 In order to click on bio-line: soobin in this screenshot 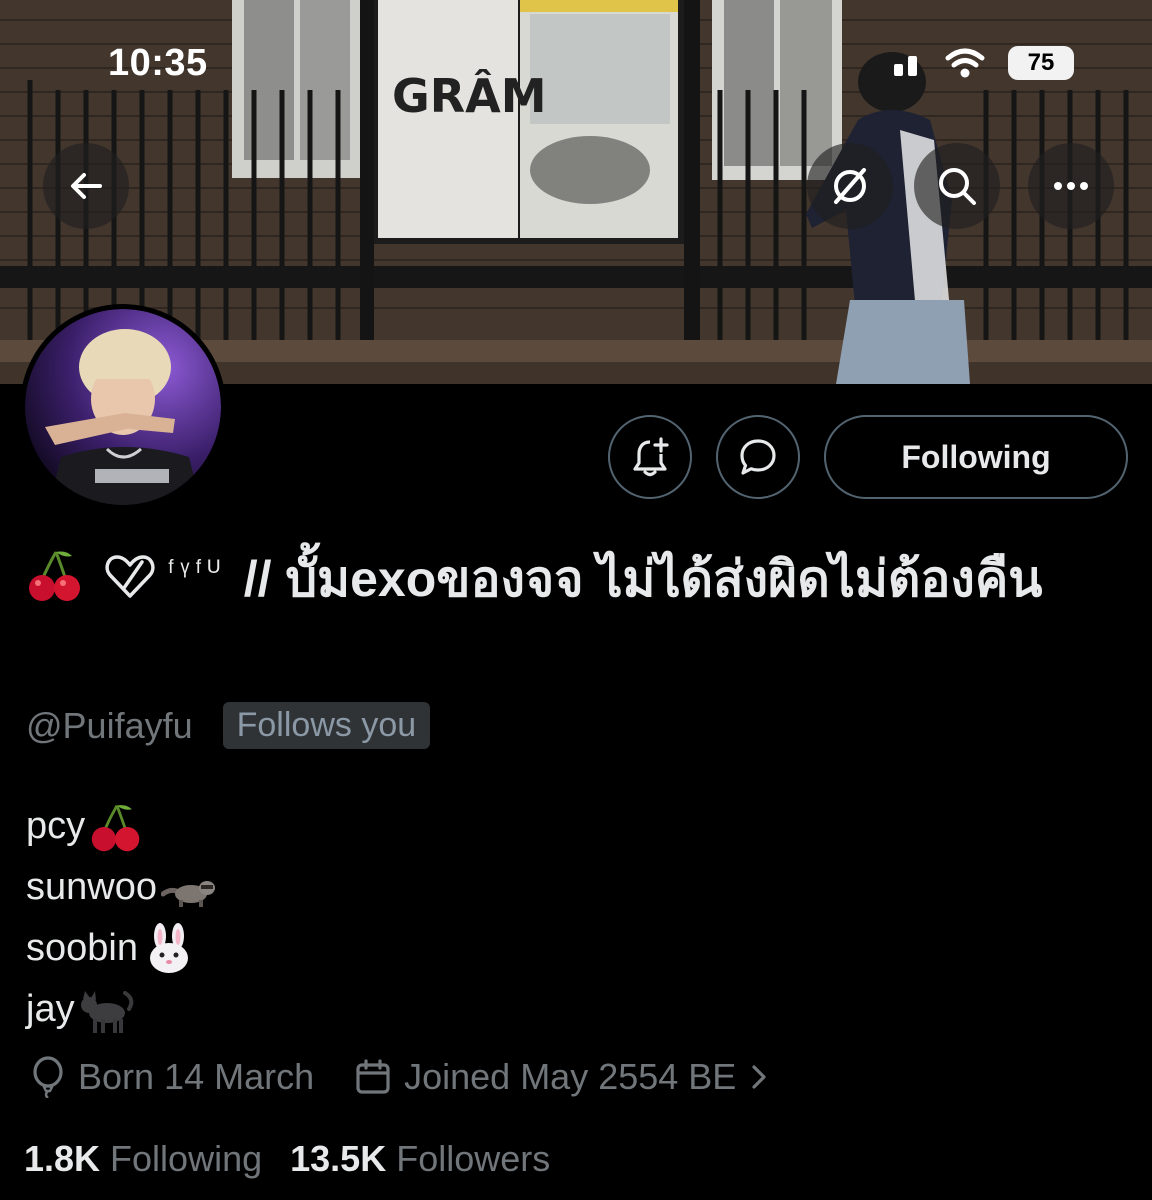, I will do `click(122, 948)`.